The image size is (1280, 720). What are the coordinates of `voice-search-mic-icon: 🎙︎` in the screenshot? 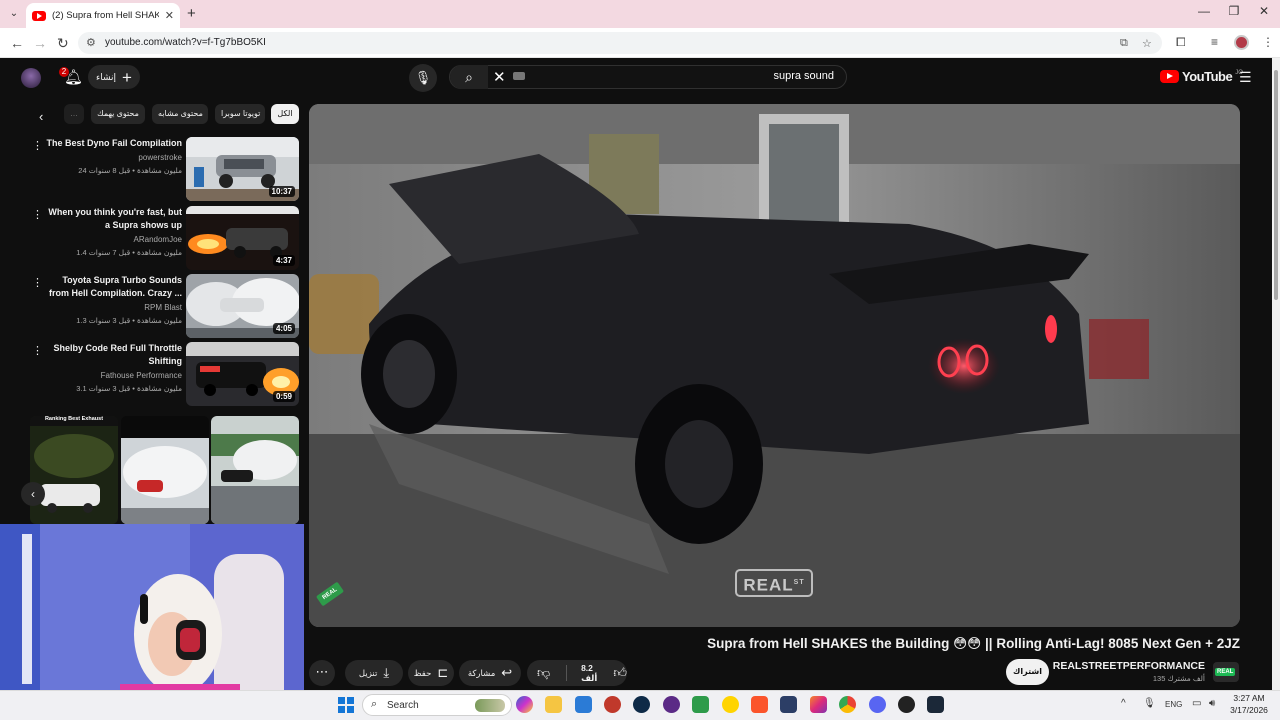 It's located at (423, 78).